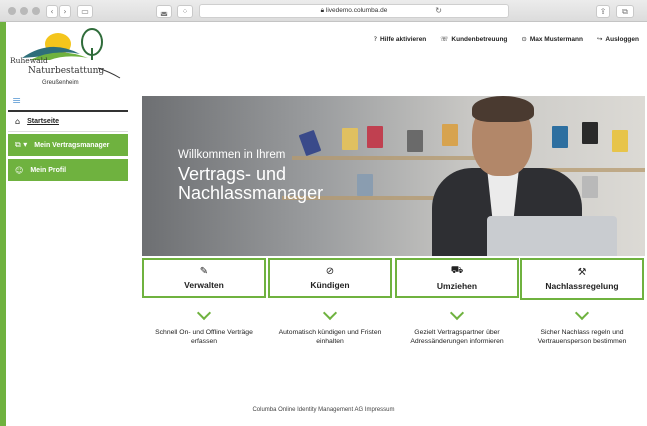 The width and height of the screenshot is (647, 426). I want to click on tabs-grid-icon: ⁘, so click(185, 11).